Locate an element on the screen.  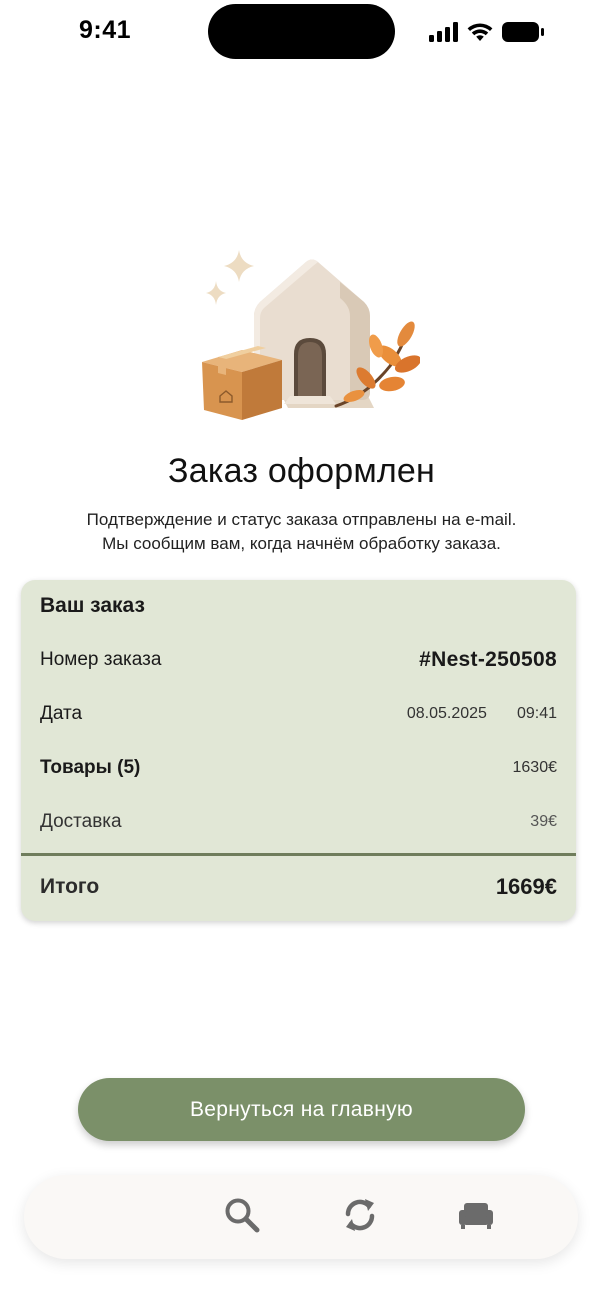
sofa-icon is located at coordinates (476, 1217).